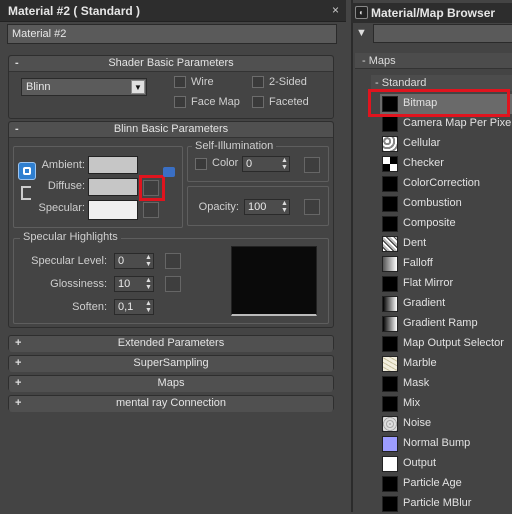  I want to click on opacity-value: 100, so click(257, 207).